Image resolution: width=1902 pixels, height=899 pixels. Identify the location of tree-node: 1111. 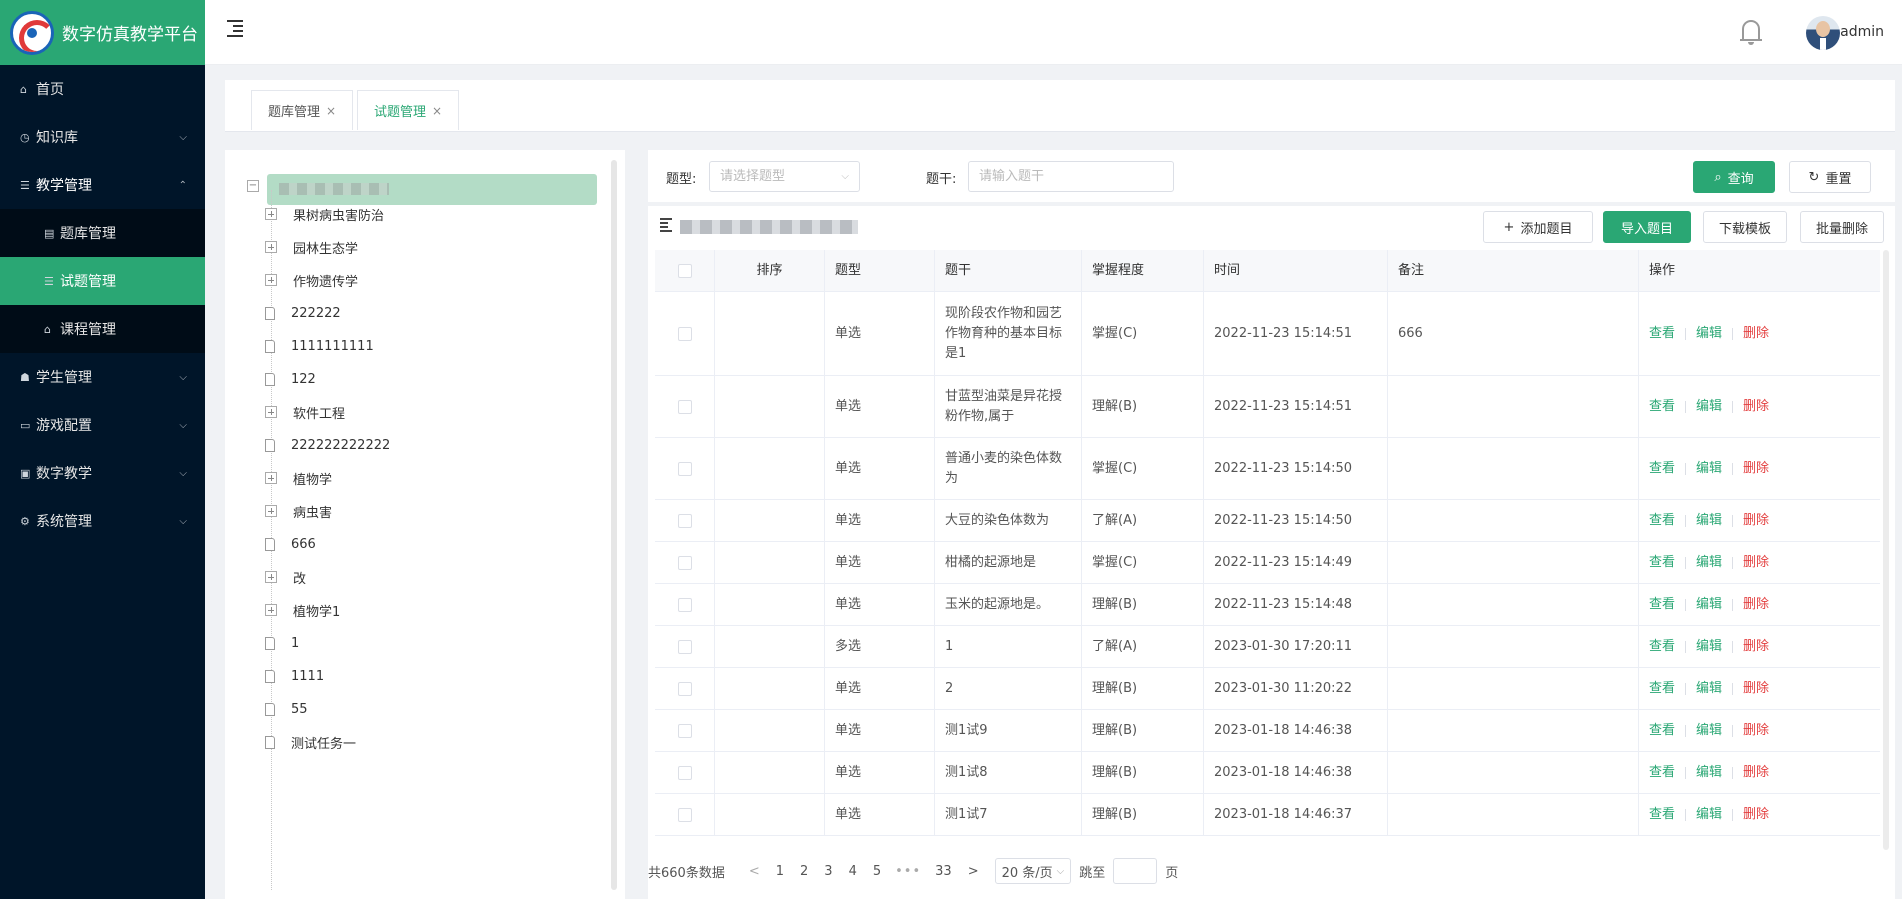
(294, 676).